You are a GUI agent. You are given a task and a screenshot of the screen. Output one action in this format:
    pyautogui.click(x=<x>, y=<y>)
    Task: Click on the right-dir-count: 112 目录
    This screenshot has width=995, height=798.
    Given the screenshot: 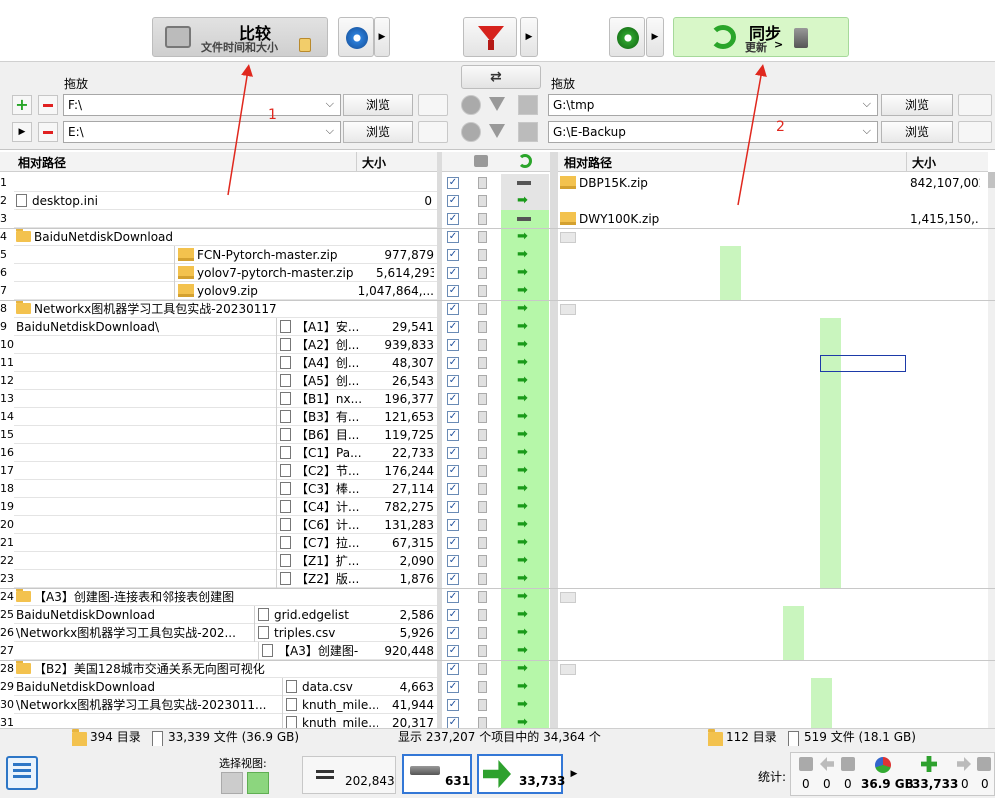 What is the action you would take?
    pyautogui.click(x=751, y=737)
    